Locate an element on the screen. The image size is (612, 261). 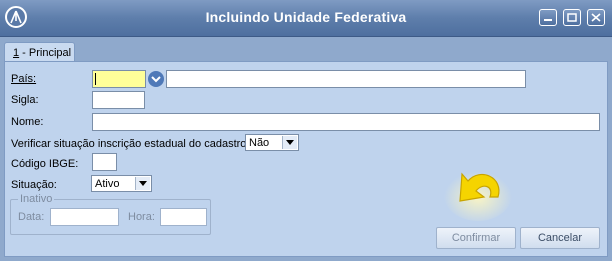
hora-label: Hora: is located at coordinates (141, 217).